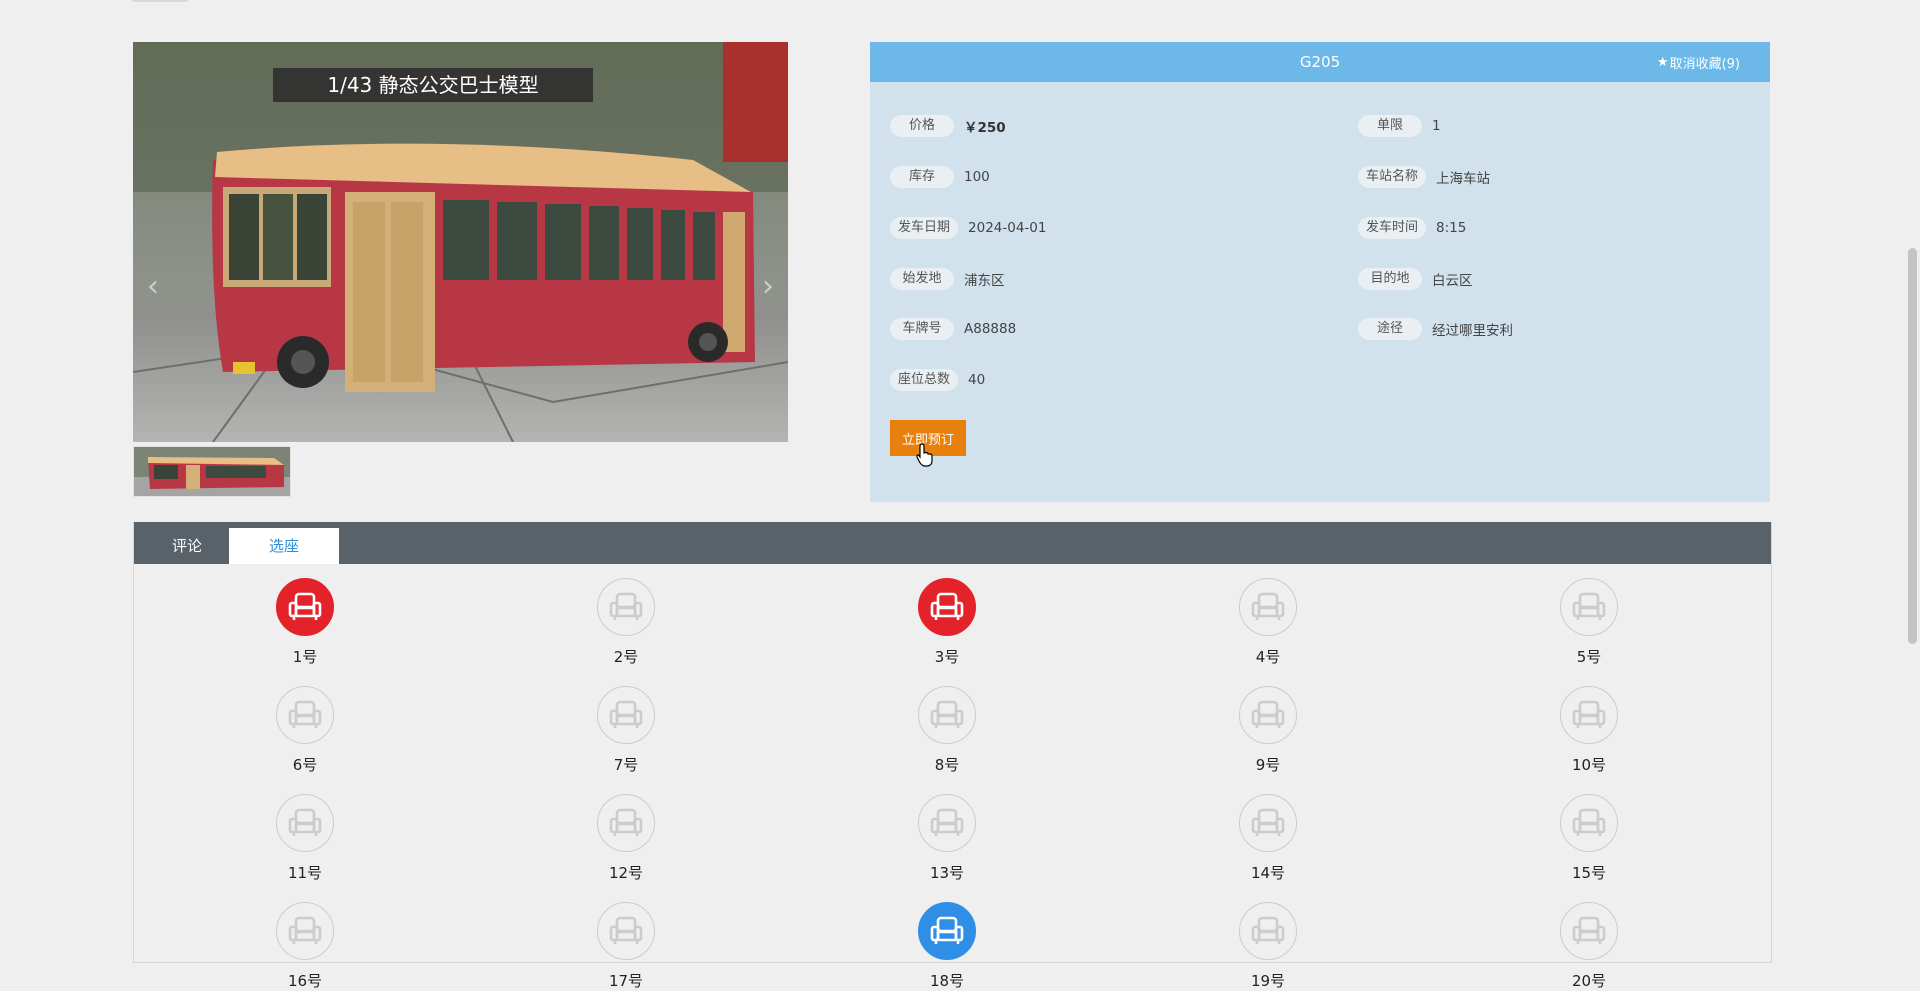 The height and width of the screenshot is (991, 1920). I want to click on field-limit: 单限 1, so click(1399, 126).